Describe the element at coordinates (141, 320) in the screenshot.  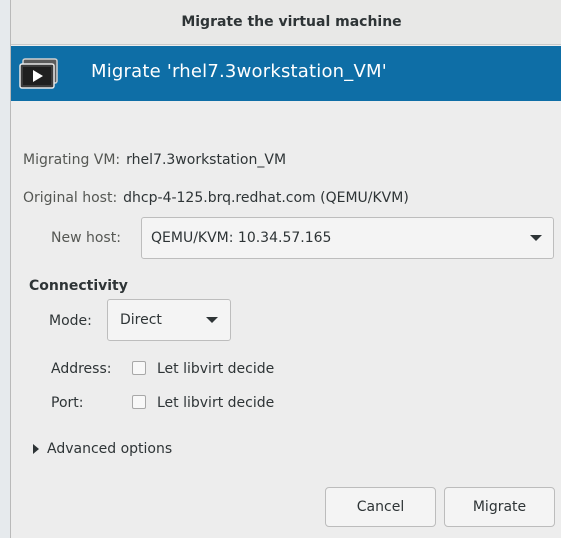
I see `mode-value: Direct` at that location.